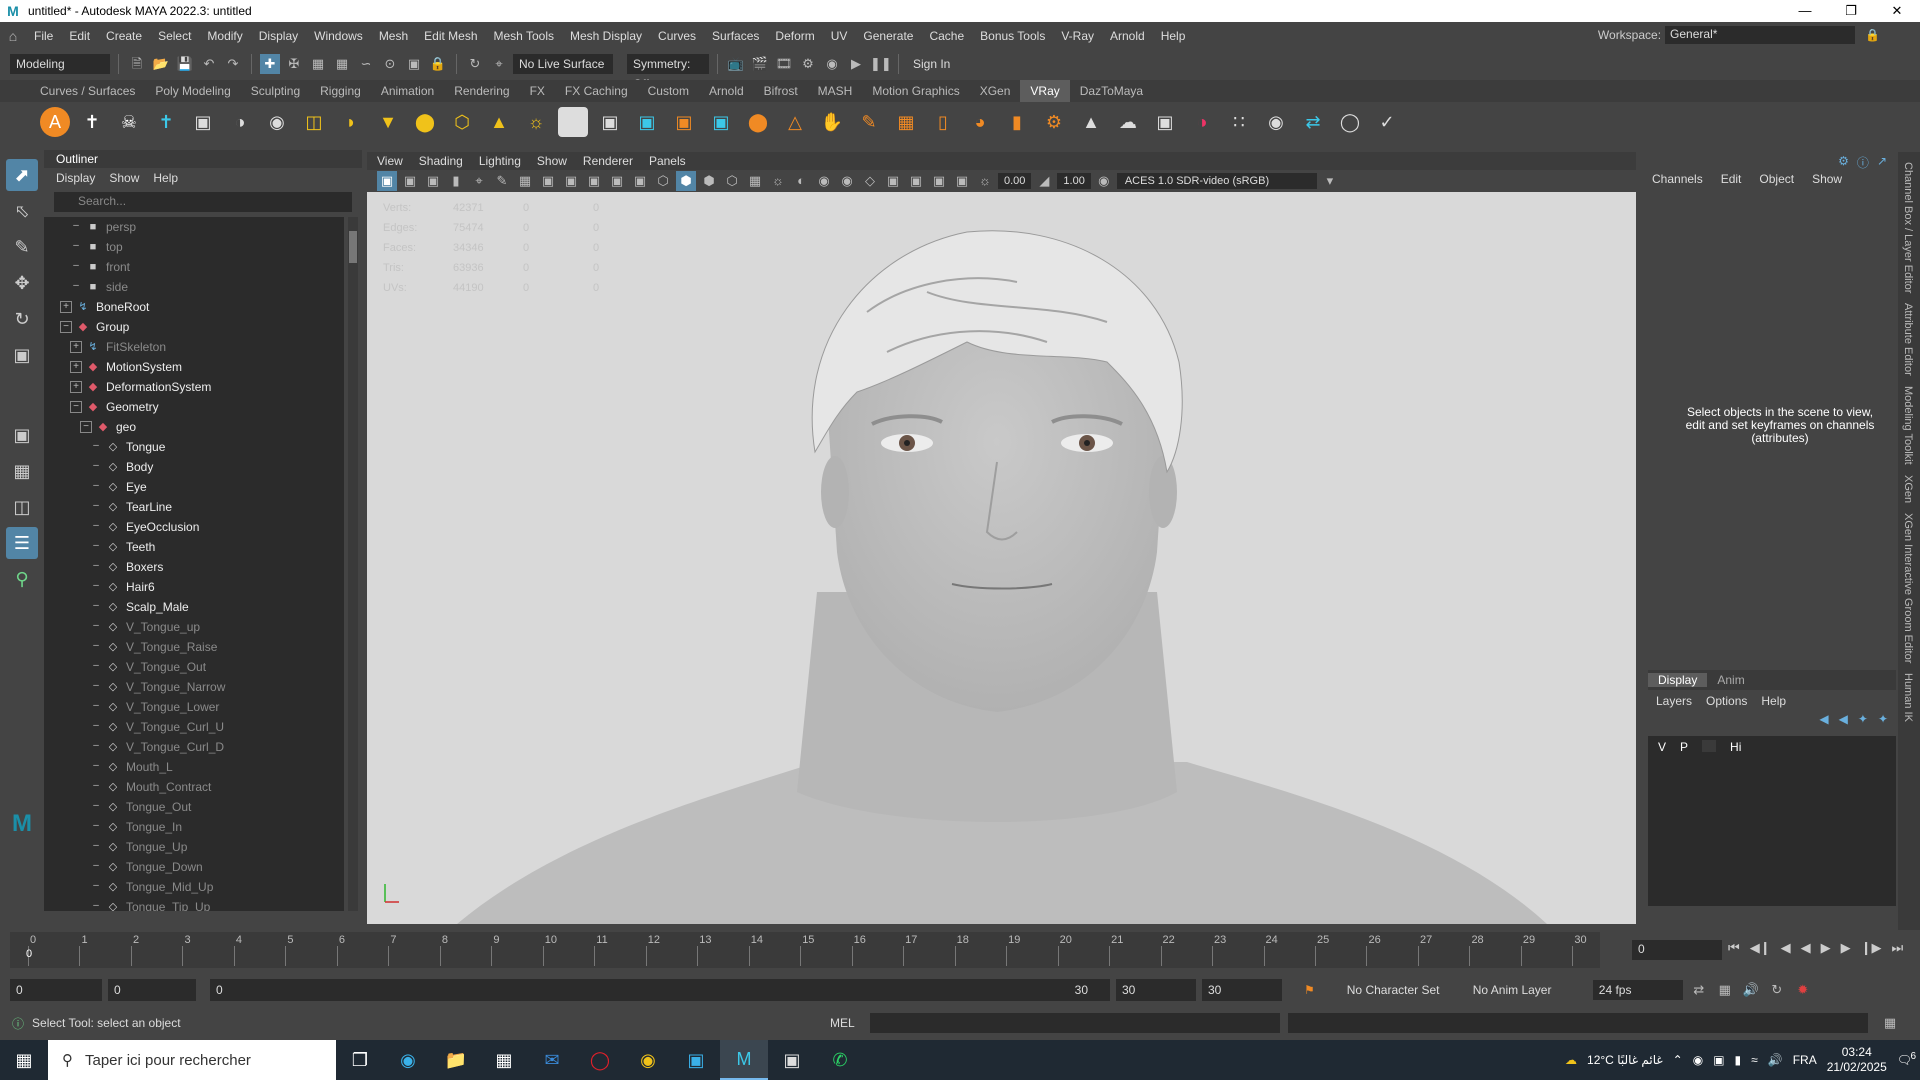 This screenshot has height=1080, width=1920. I want to click on shelf-tab-sculpting: Sculpting, so click(275, 91).